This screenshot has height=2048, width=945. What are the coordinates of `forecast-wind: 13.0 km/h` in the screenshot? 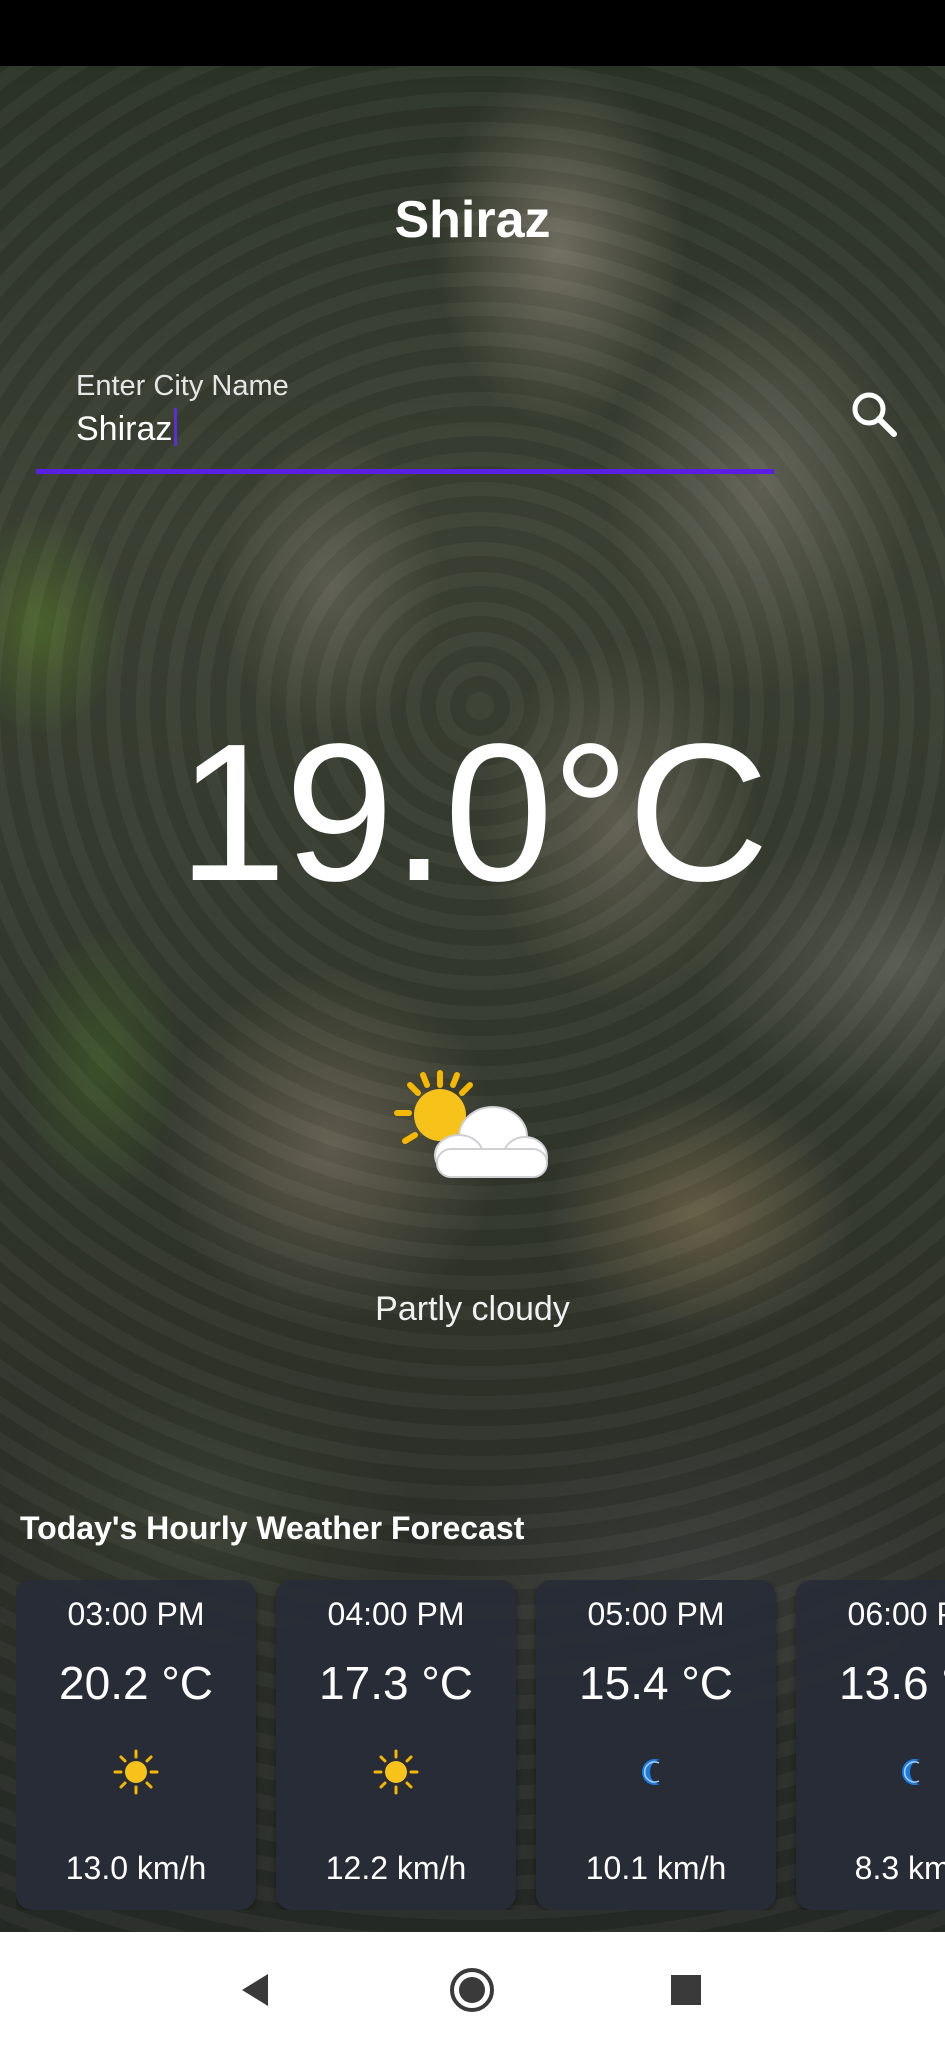 It's located at (136, 1868).